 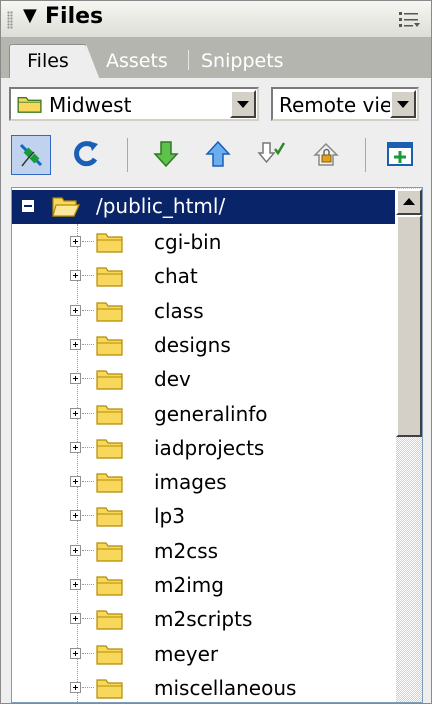 I want to click on down-arrow-icon, so click(x=166, y=154).